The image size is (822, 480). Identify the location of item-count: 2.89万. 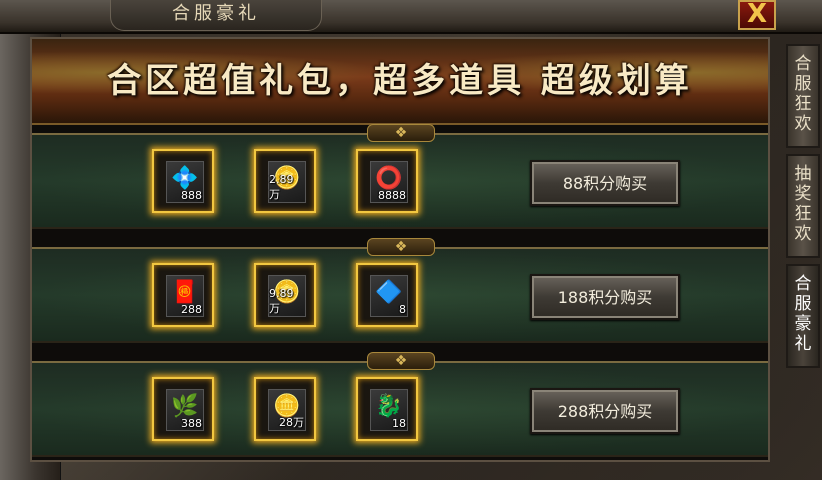
(281, 187).